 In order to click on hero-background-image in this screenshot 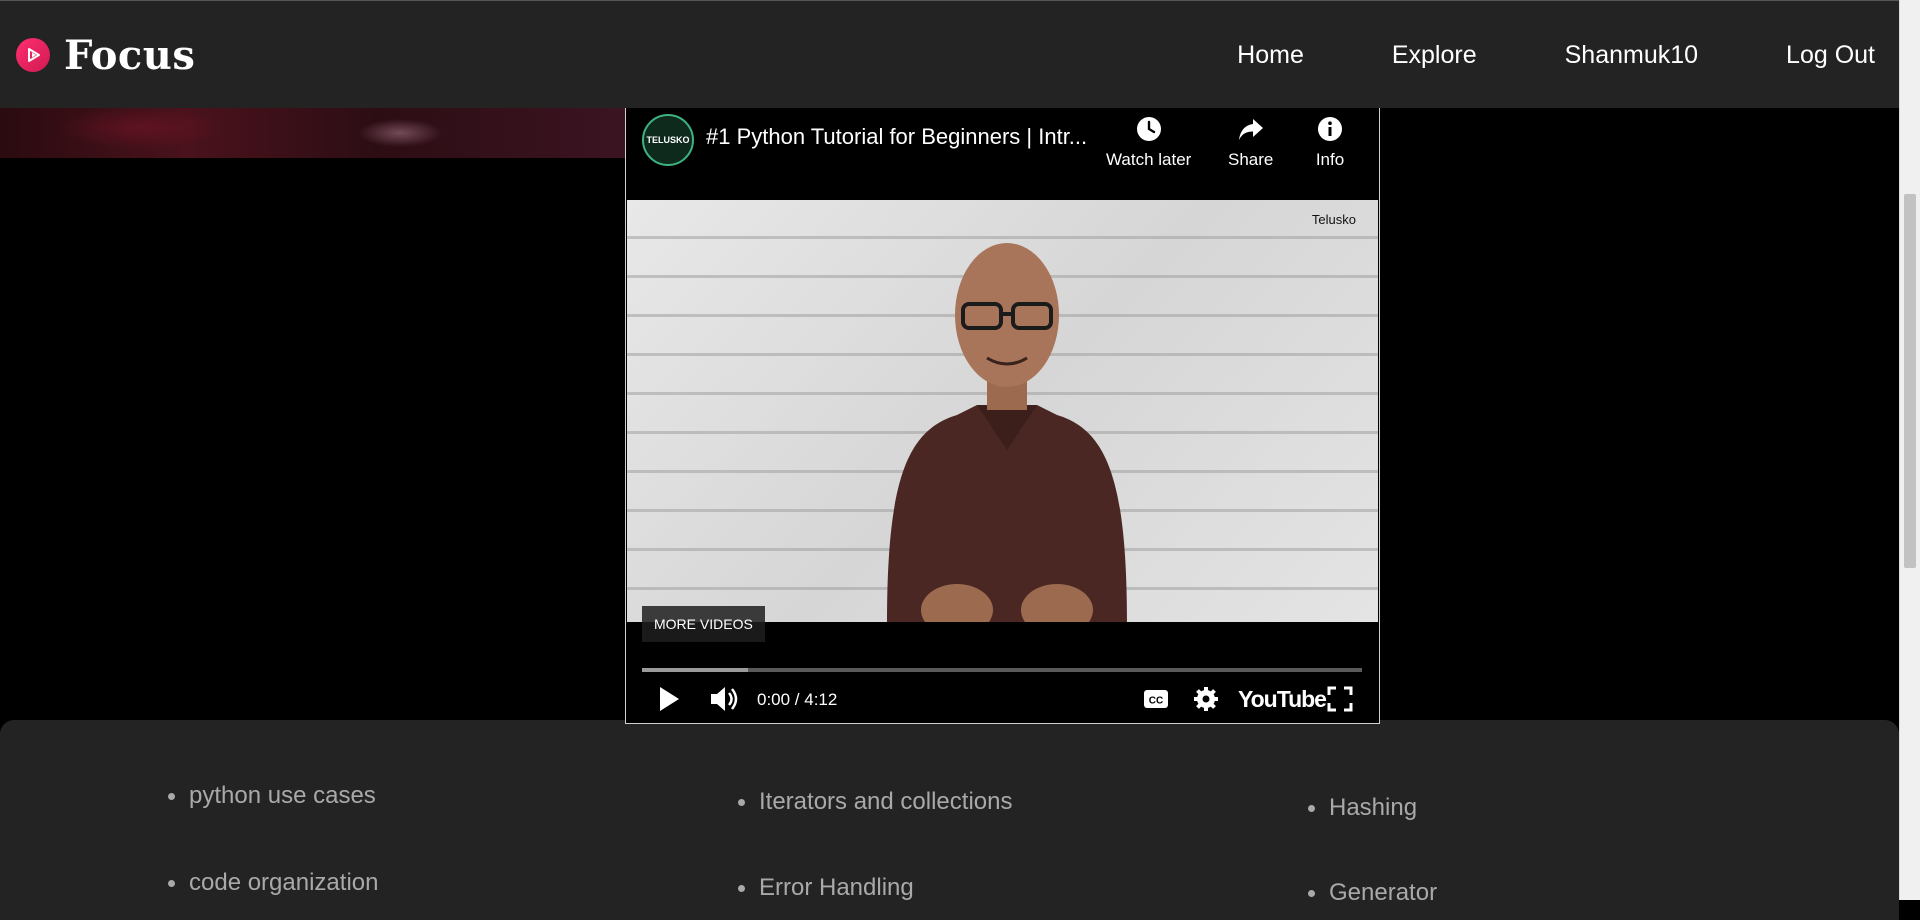, I will do `click(313, 133)`.